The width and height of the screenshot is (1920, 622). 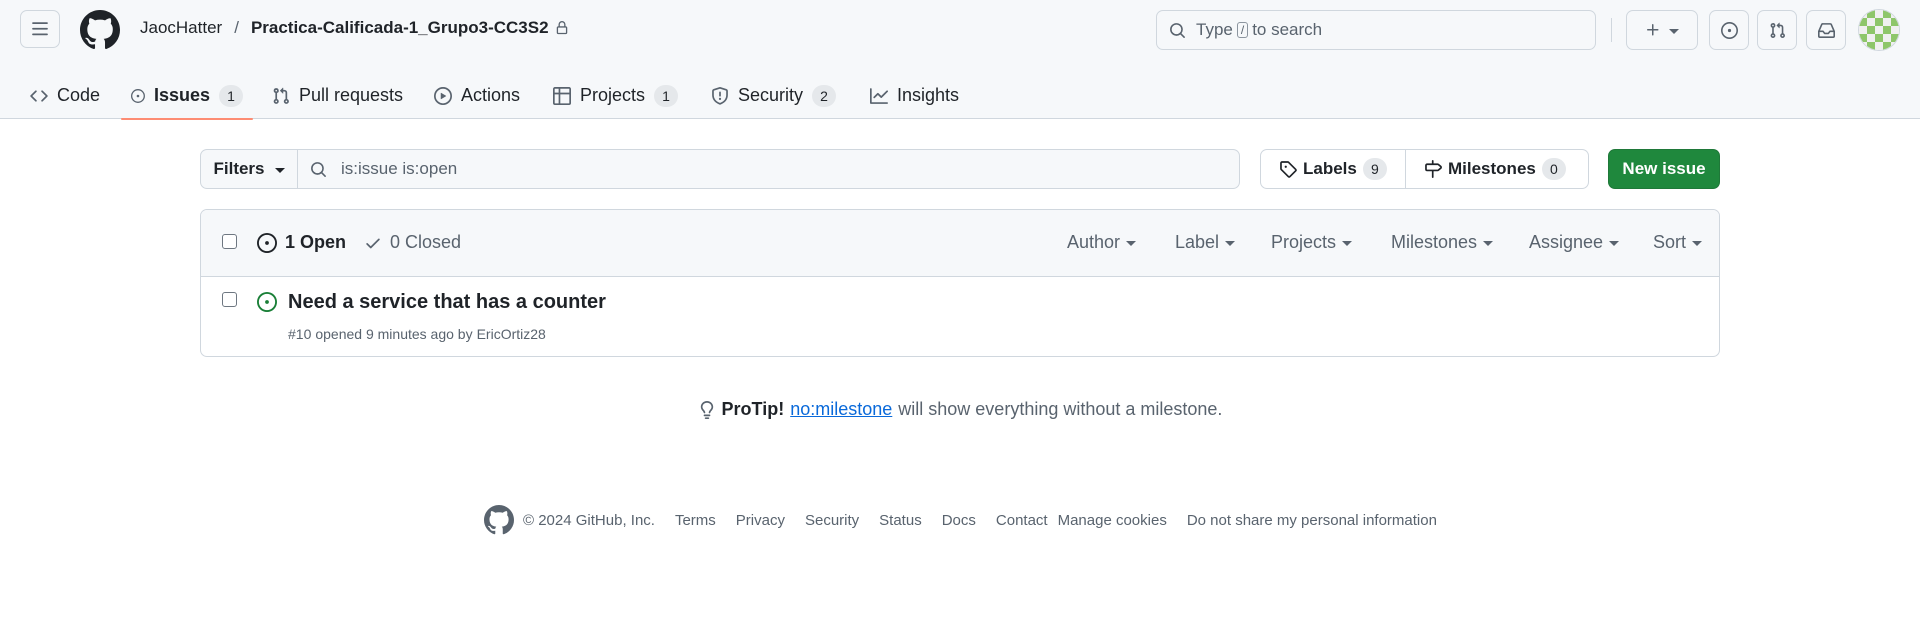 I want to click on issue-author-link: EricOrtiz28, so click(x=511, y=334).